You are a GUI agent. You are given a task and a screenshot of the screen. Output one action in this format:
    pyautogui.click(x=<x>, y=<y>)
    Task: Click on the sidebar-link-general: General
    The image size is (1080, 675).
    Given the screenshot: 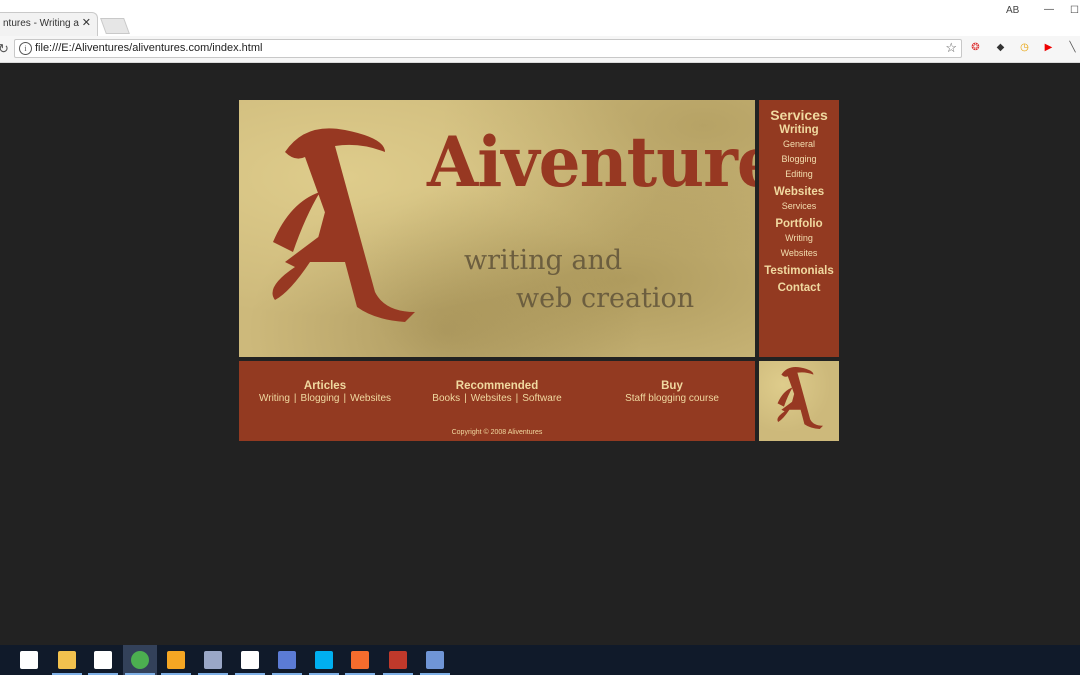 What is the action you would take?
    pyautogui.click(x=799, y=144)
    